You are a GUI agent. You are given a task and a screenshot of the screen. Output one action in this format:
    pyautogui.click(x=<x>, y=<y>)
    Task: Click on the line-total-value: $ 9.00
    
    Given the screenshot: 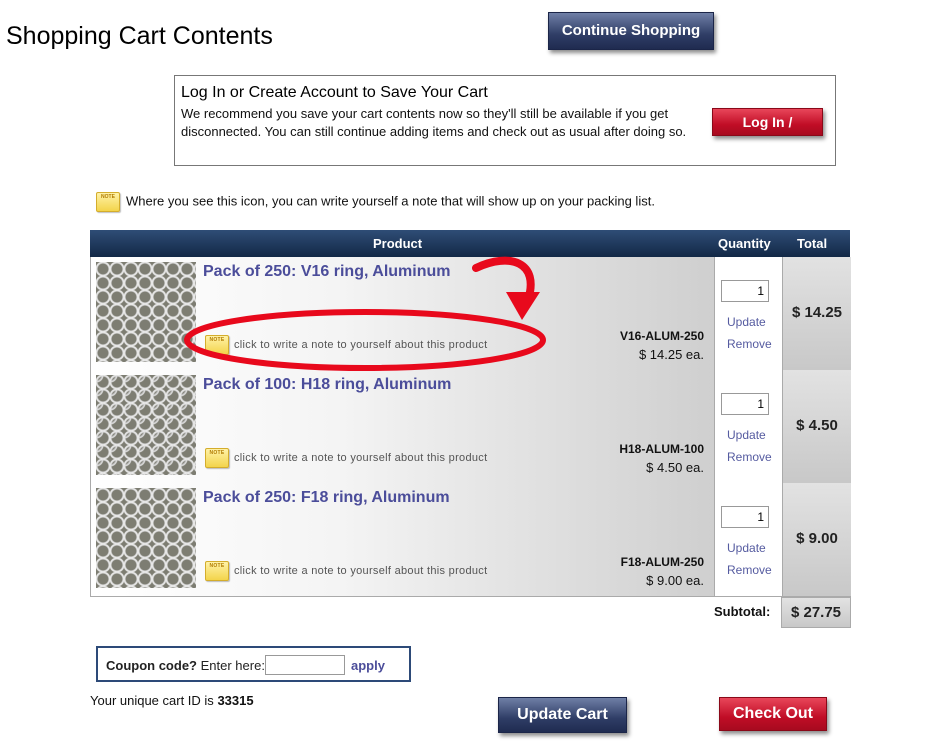 What is the action you would take?
    pyautogui.click(x=817, y=538)
    